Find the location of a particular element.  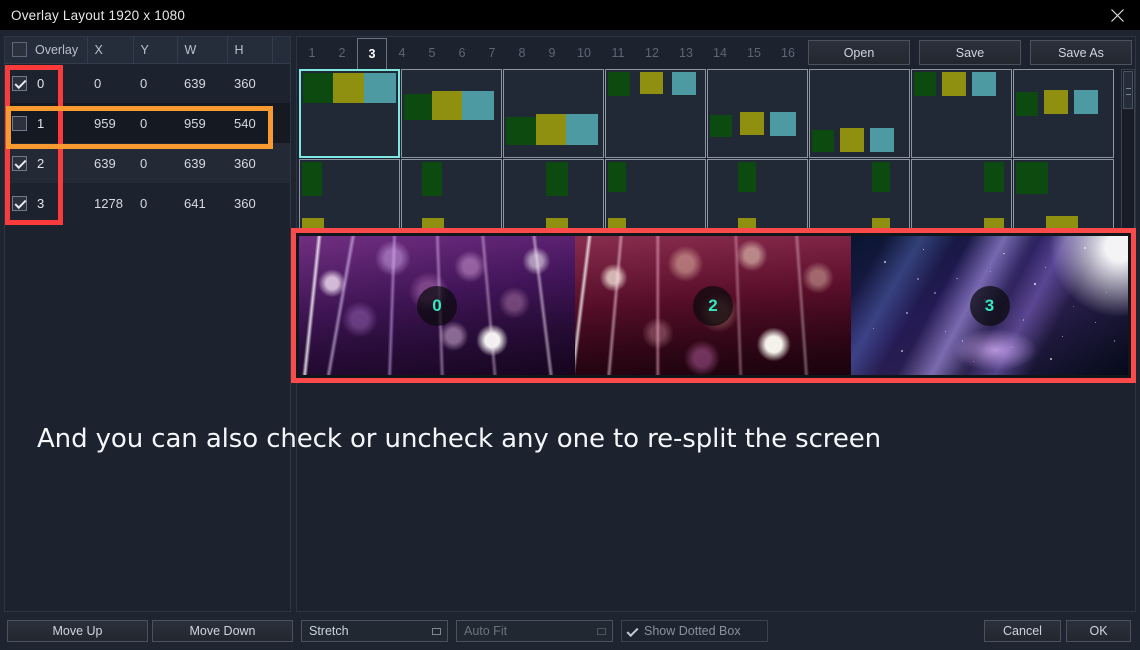

tab-6: 6 is located at coordinates (462, 53).